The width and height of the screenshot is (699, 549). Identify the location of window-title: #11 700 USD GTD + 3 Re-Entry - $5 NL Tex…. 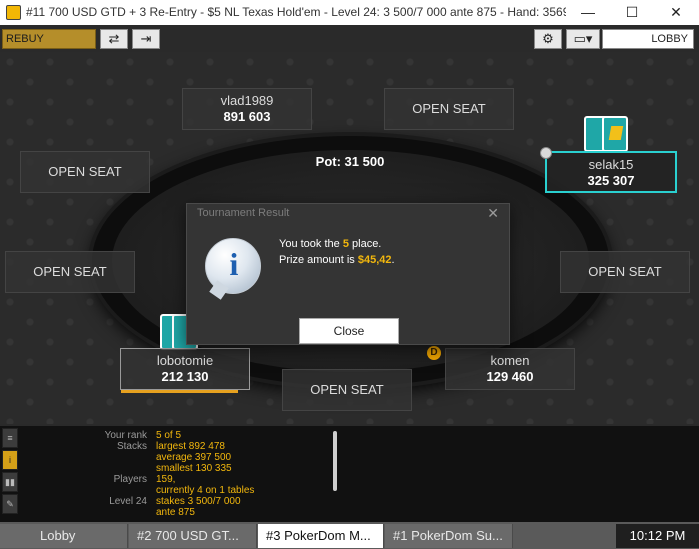
(296, 12).